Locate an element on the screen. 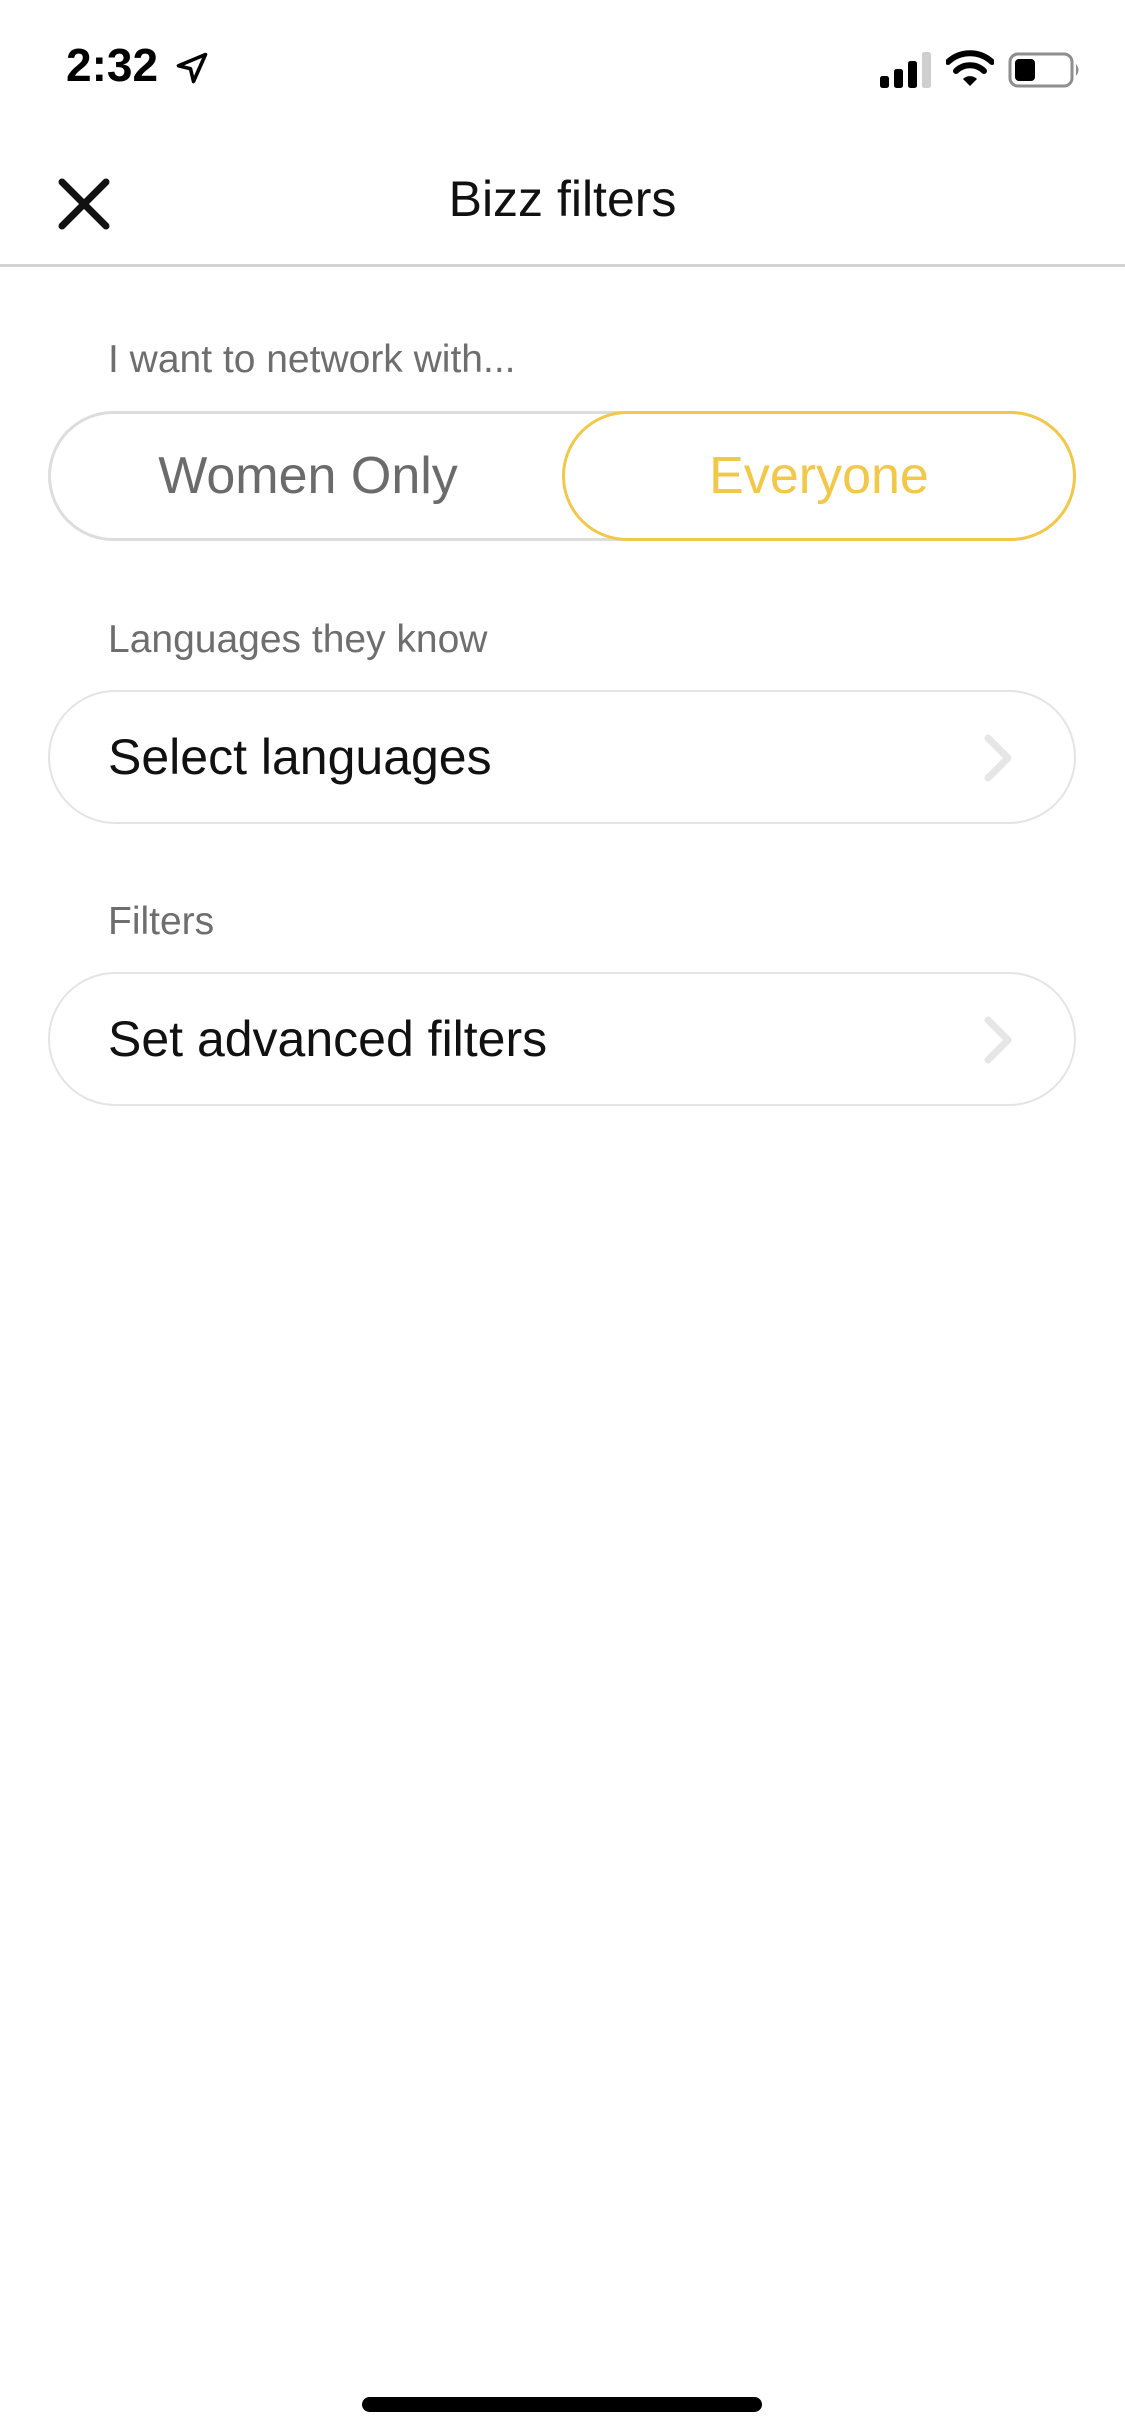 This screenshot has height=2436, width=1125. location-arrow-icon is located at coordinates (192, 68).